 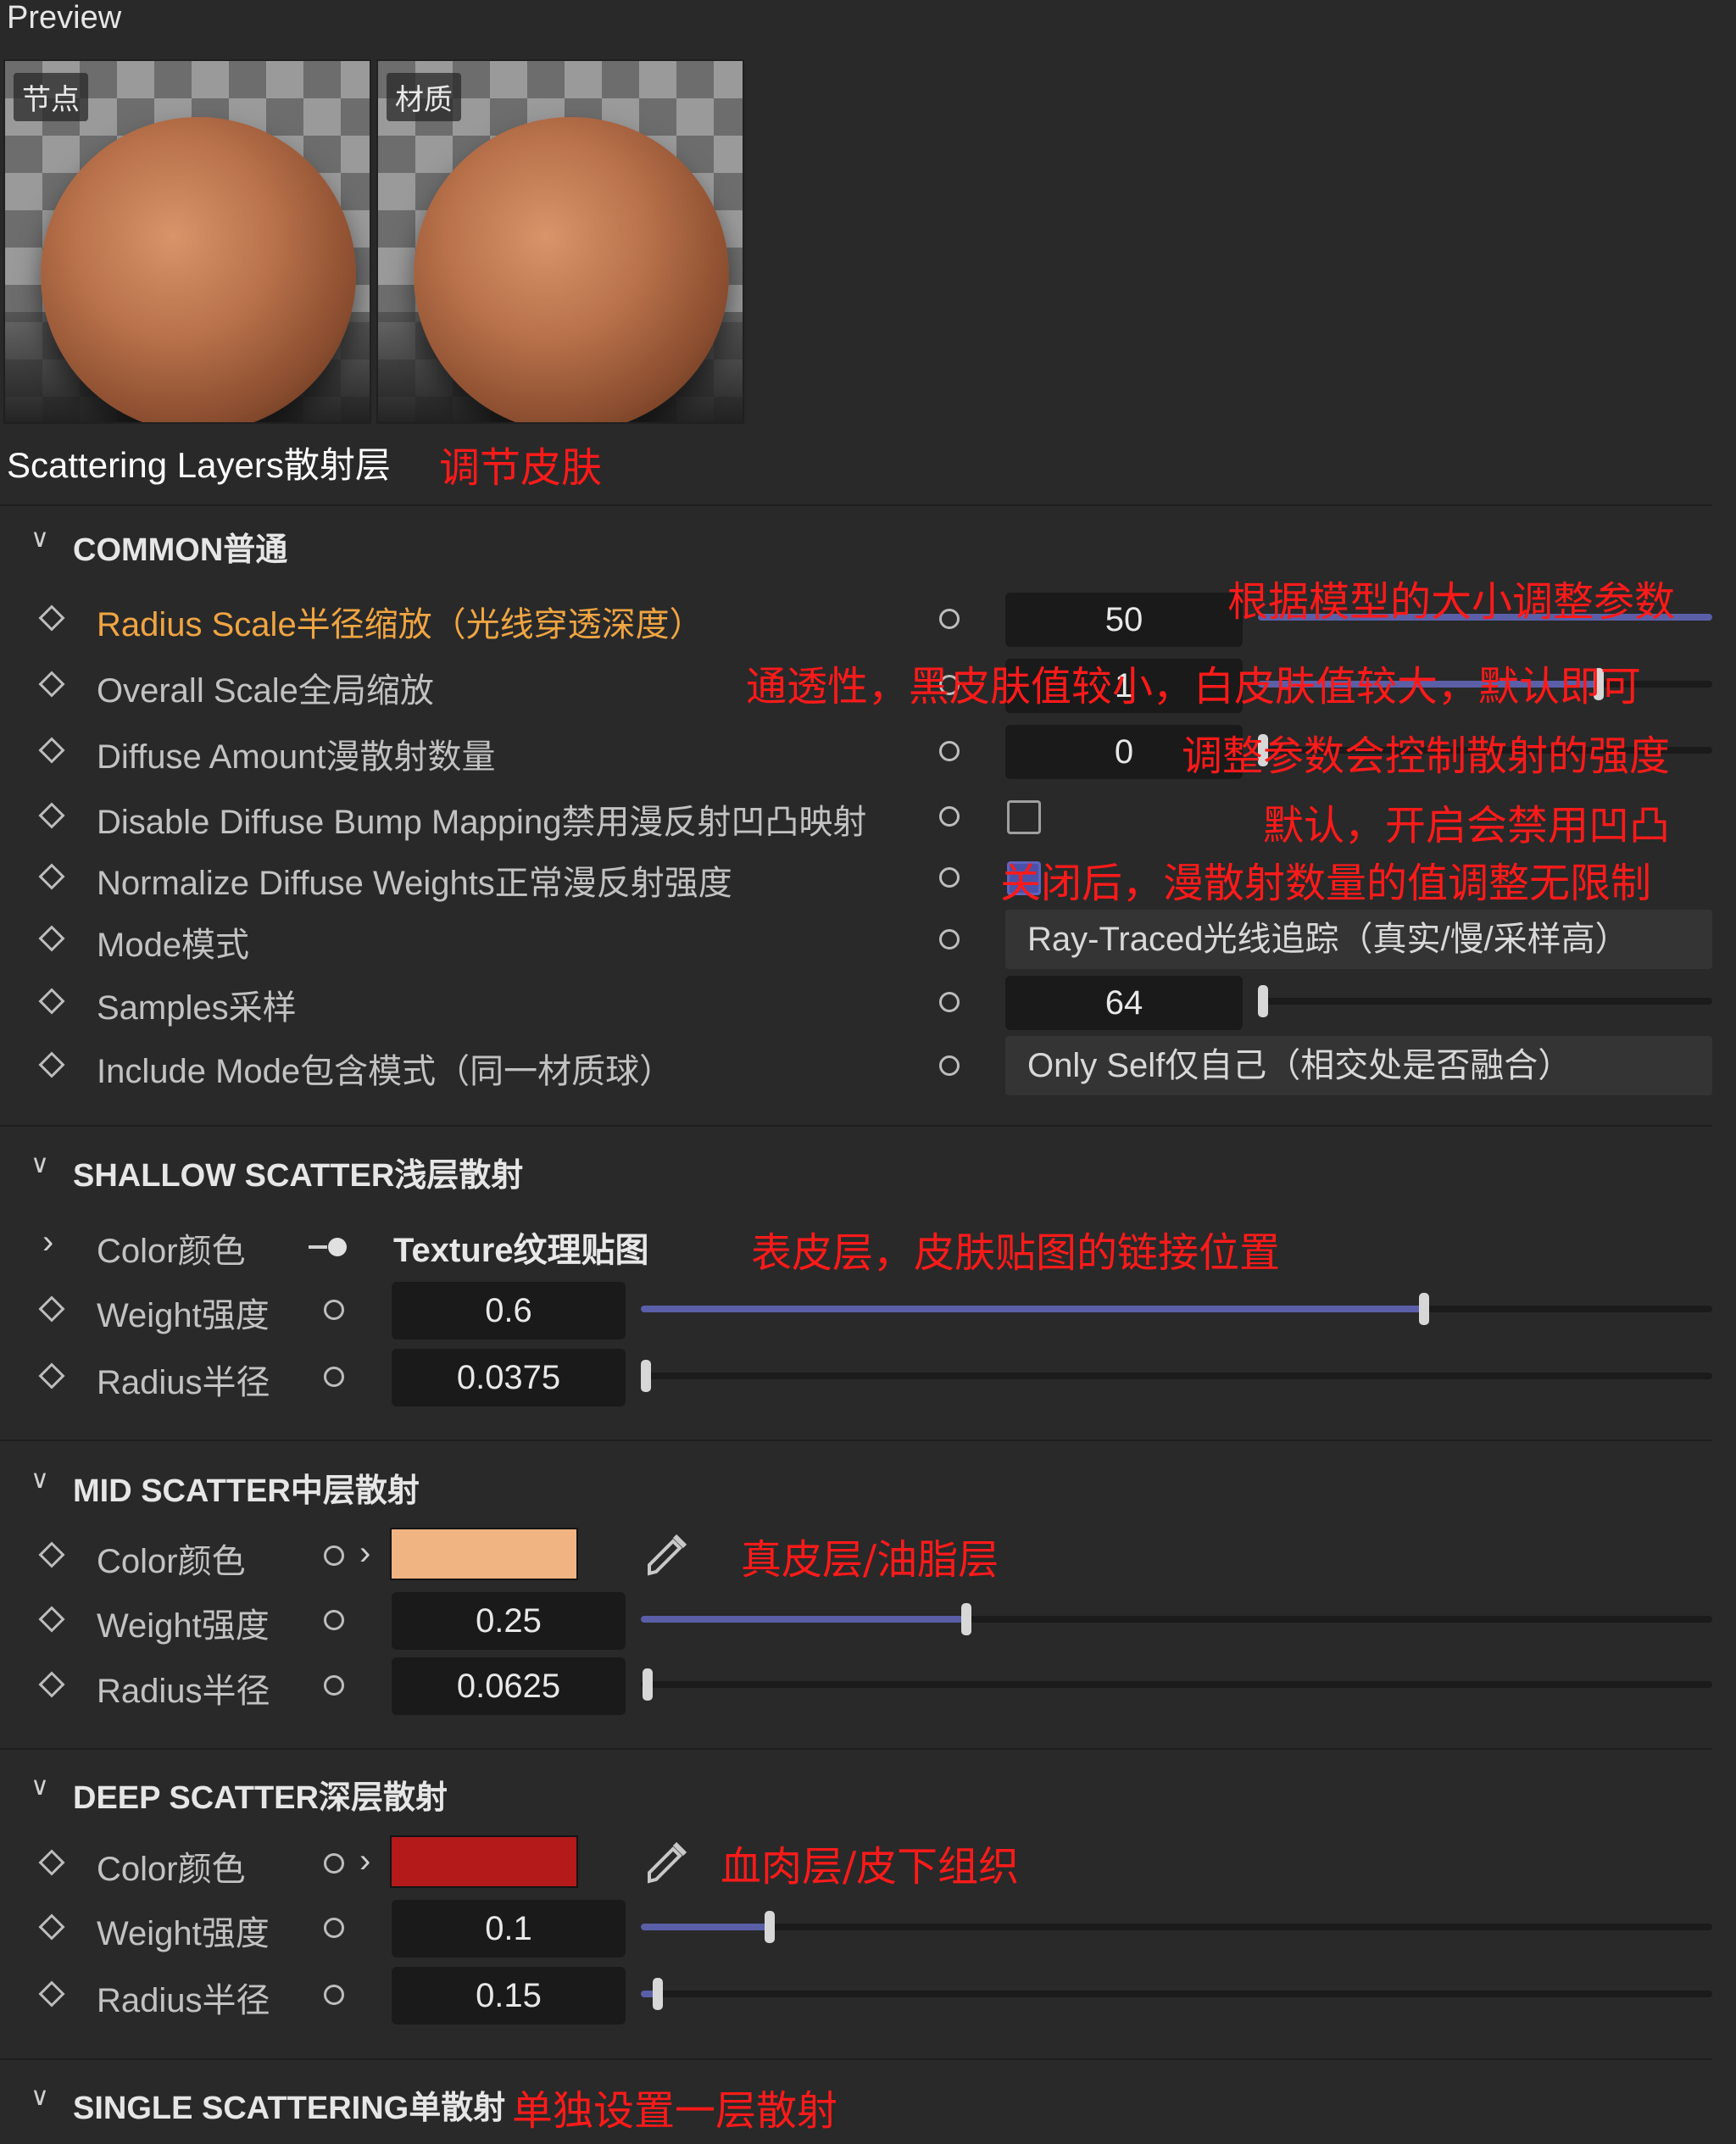 What do you see at coordinates (1426, 756) in the screenshot?
I see `diffuse-amount-annotation: 调整参数会控制散射的强度` at bounding box center [1426, 756].